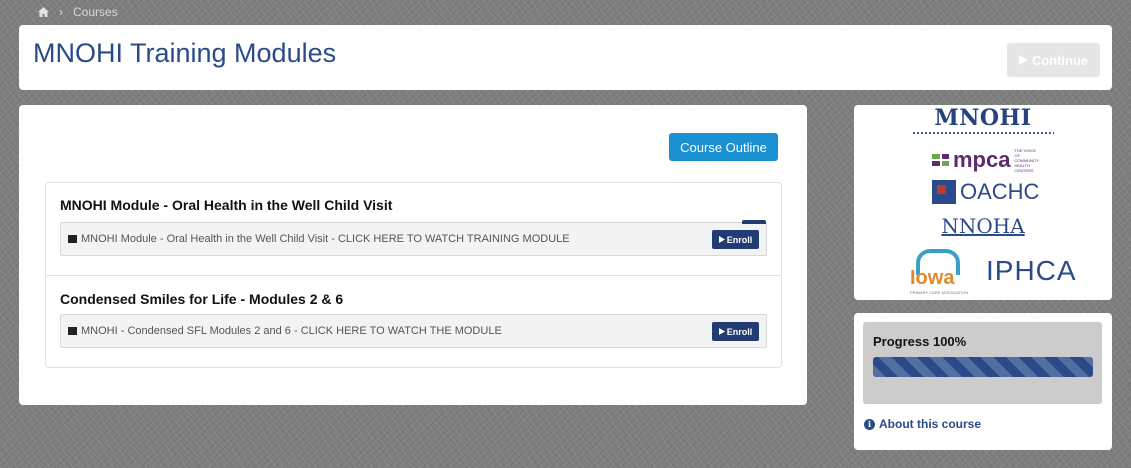 The width and height of the screenshot is (1131, 468). What do you see at coordinates (185, 53) in the screenshot?
I see `page-title: MNOHI Training Modules` at bounding box center [185, 53].